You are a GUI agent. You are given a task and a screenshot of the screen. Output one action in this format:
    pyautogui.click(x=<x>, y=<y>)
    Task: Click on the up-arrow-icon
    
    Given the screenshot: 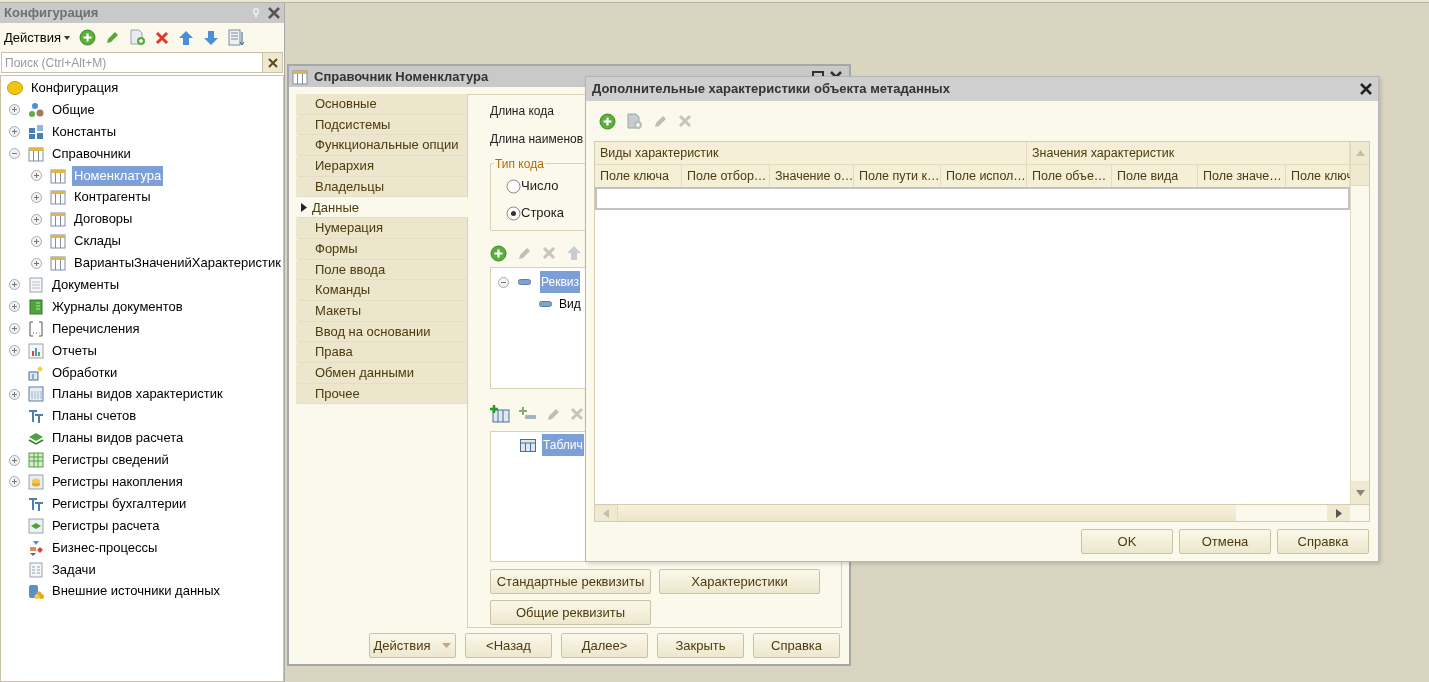 What is the action you would take?
    pyautogui.click(x=185, y=37)
    